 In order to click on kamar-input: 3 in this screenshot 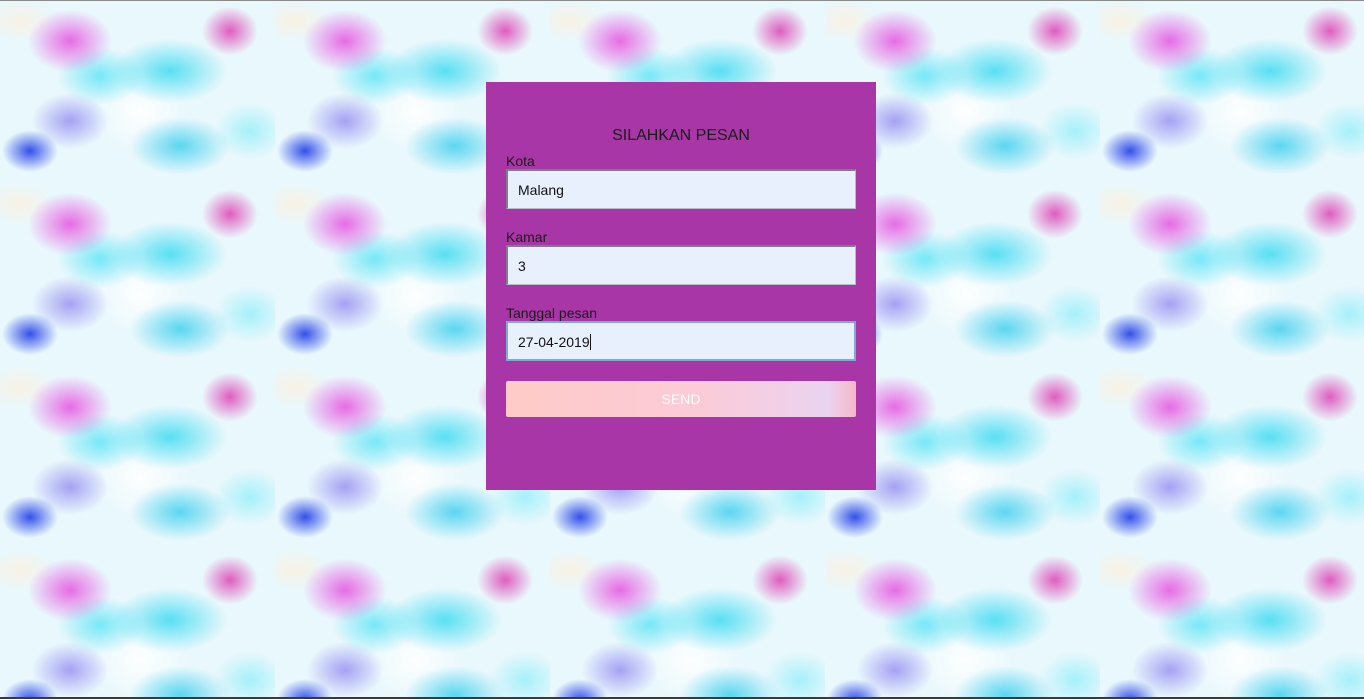, I will do `click(681, 265)`.